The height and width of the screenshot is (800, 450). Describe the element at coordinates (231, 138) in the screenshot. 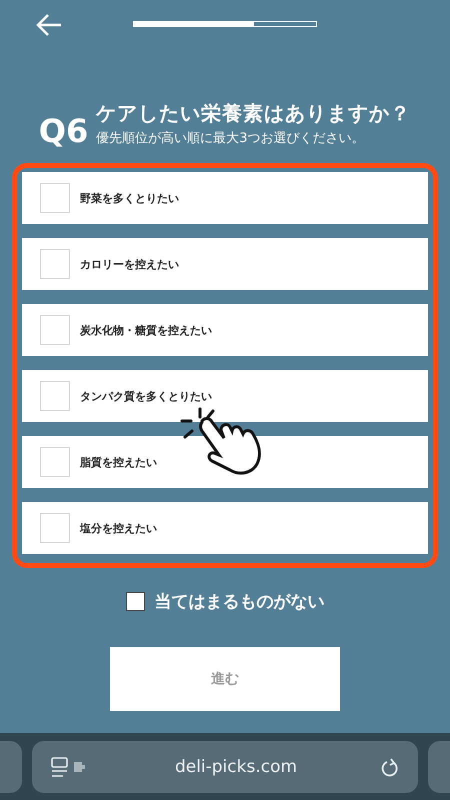

I see `question-subtitle: 優先順位が高い順に最大3つお選びください。` at that location.